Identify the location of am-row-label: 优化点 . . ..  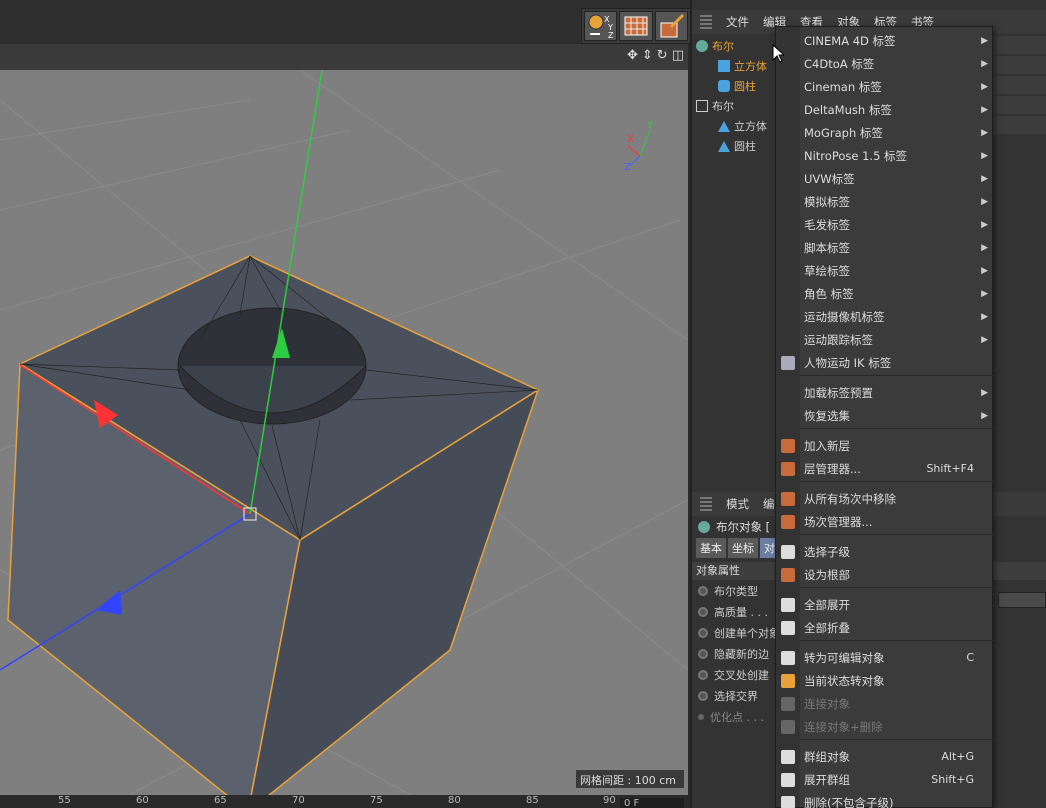
(737, 717).